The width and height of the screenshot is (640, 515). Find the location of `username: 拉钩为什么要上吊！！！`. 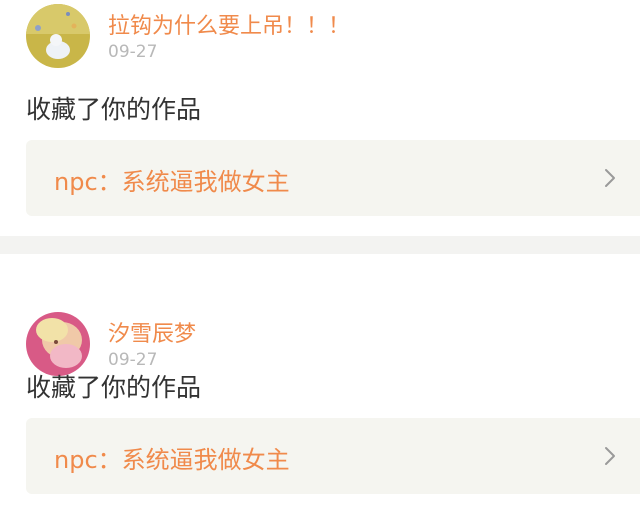

username: 拉钩为什么要上吊！！！ is located at coordinates (229, 24).